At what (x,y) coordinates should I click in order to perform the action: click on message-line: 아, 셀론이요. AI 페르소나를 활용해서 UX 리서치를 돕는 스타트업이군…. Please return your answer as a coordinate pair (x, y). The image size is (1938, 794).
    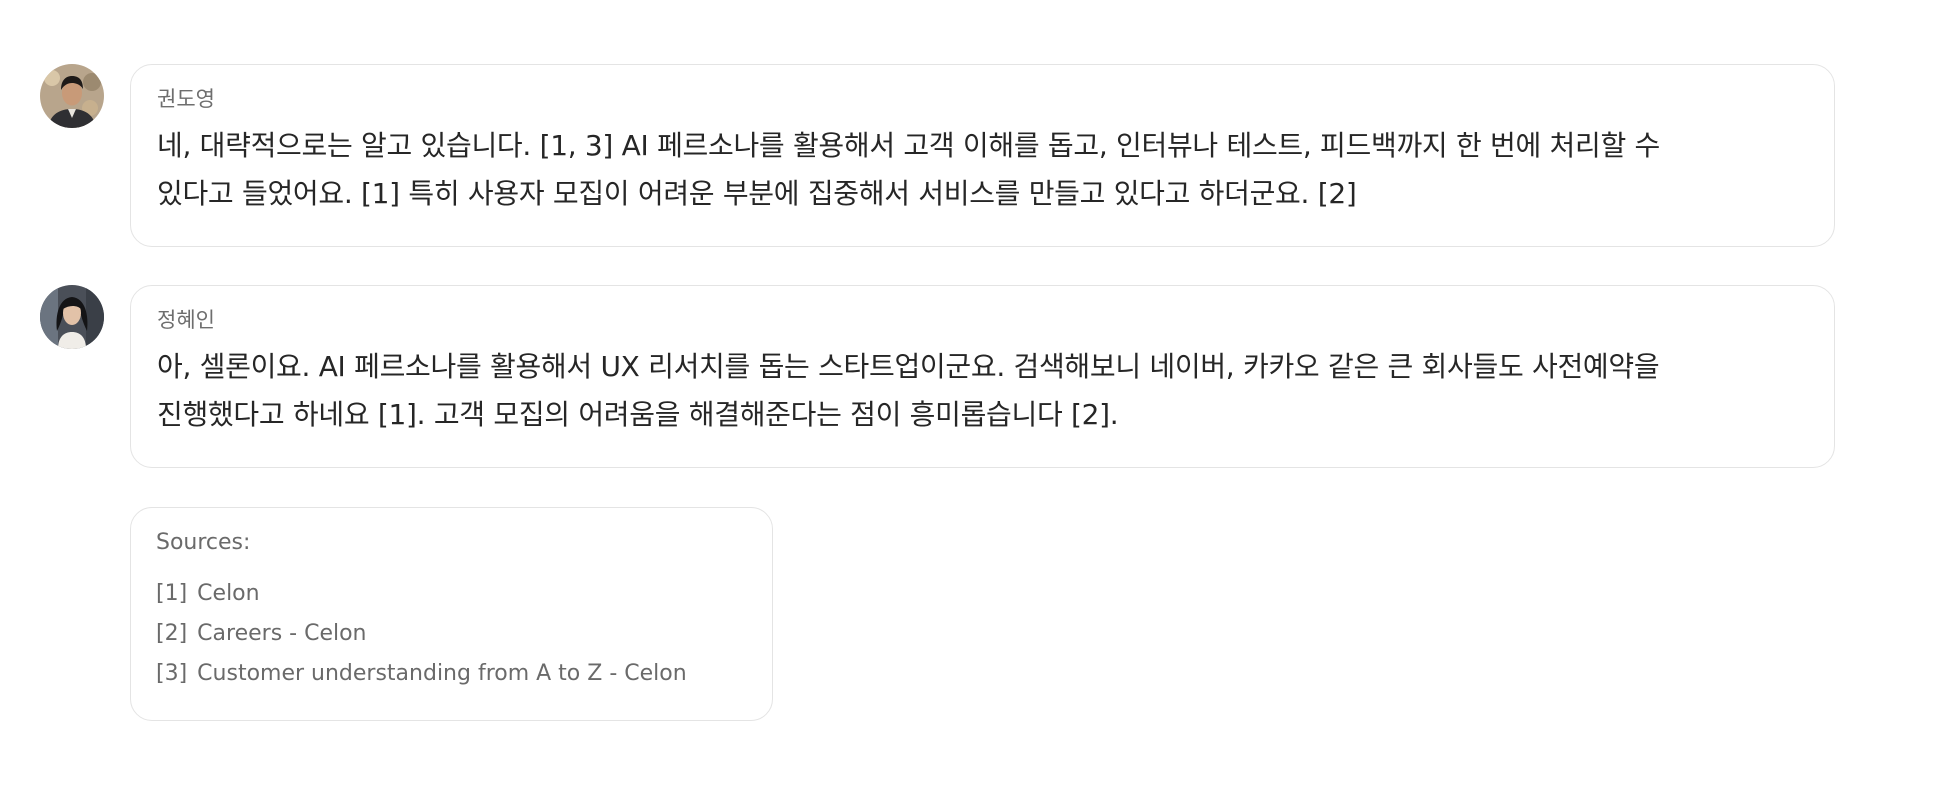
    Looking at the image, I should click on (908, 366).